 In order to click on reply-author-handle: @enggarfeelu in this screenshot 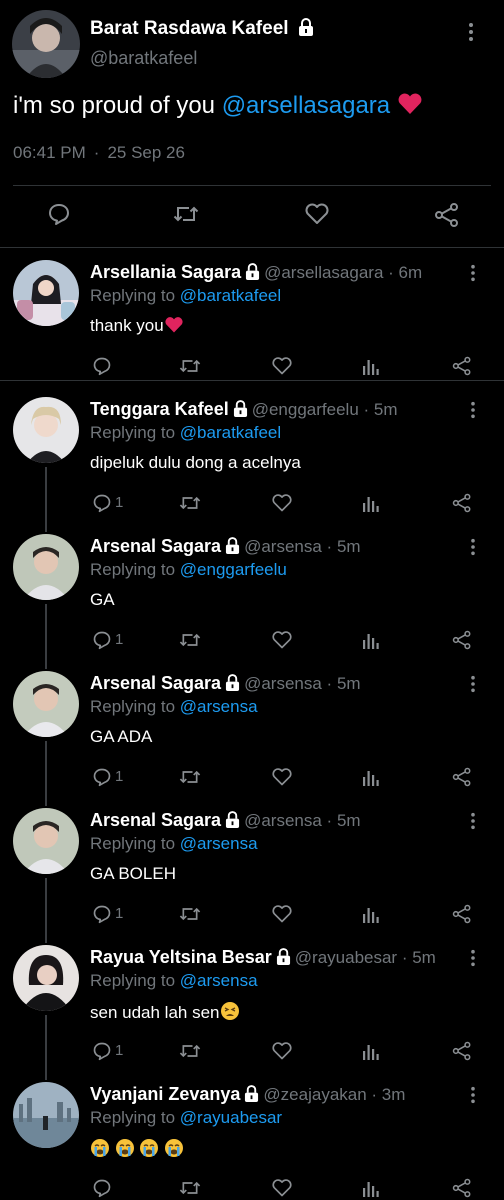, I will do `click(305, 409)`.